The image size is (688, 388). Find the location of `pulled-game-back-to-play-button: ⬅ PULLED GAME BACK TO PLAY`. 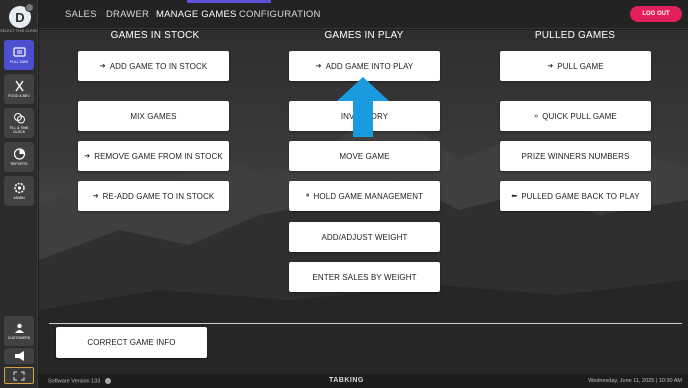

pulled-game-back-to-play-button: ⬅ PULLED GAME BACK TO PLAY is located at coordinates (575, 196).